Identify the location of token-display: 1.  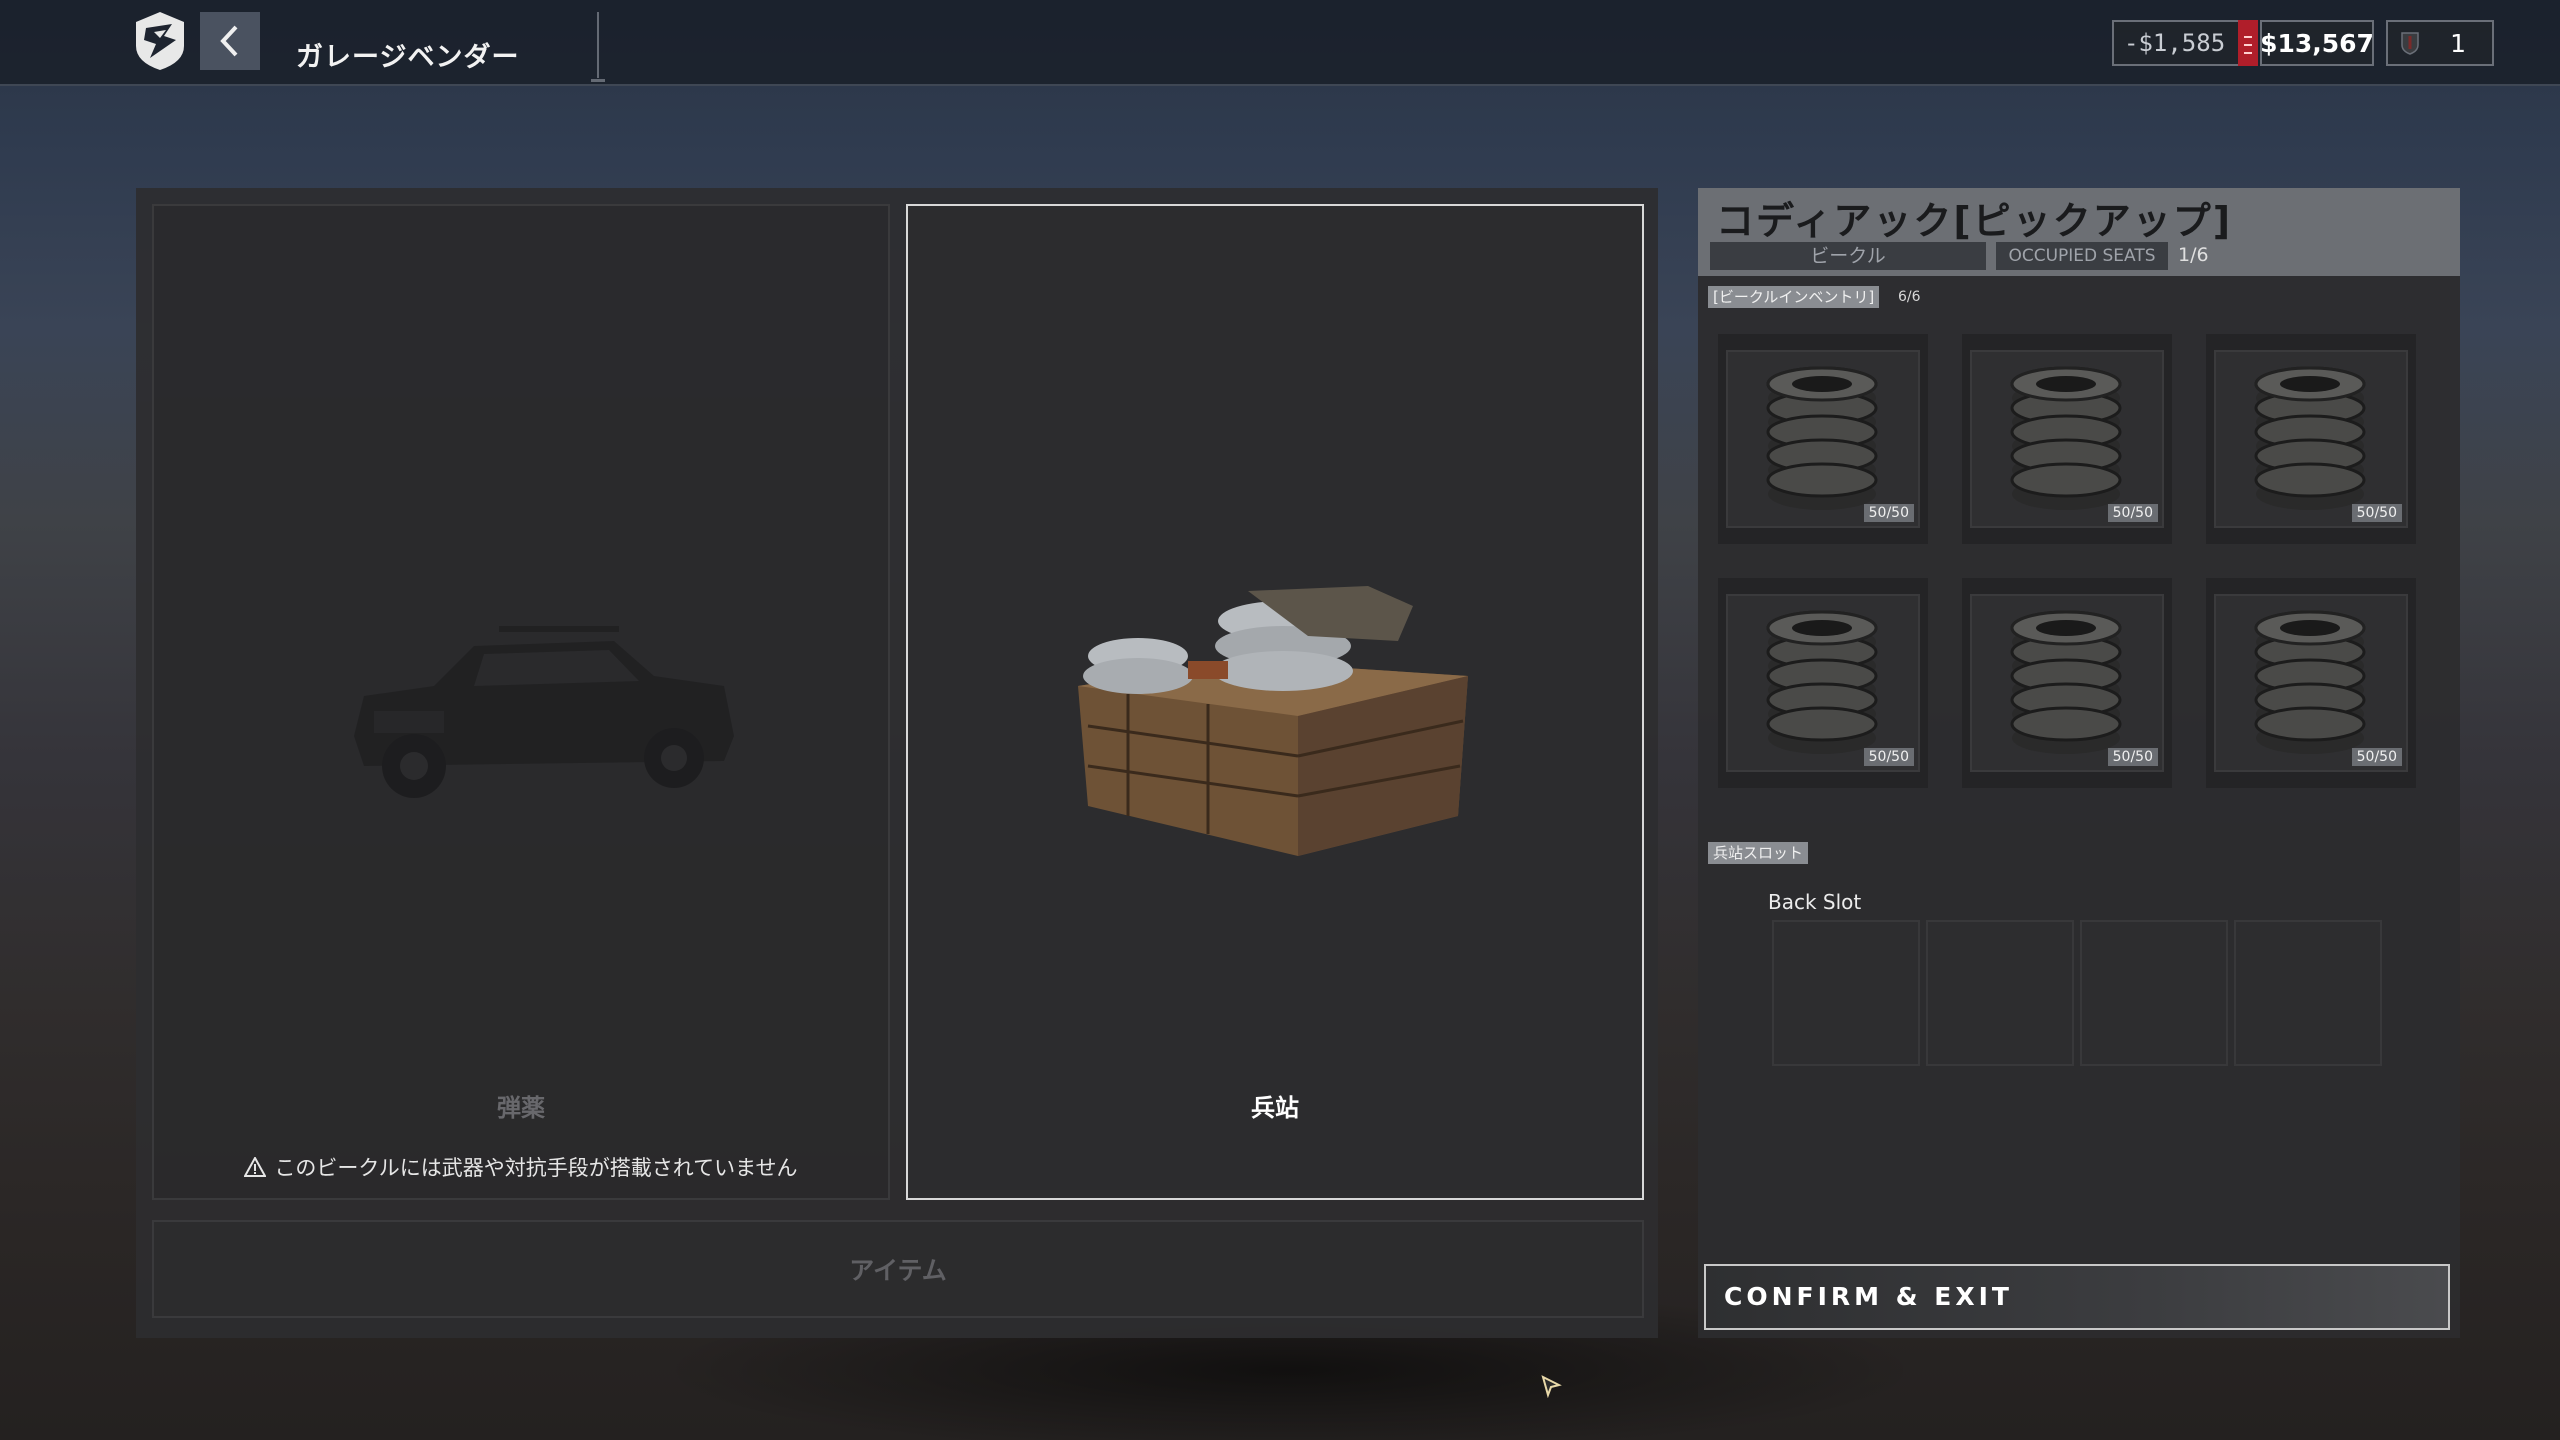
(2440, 43).